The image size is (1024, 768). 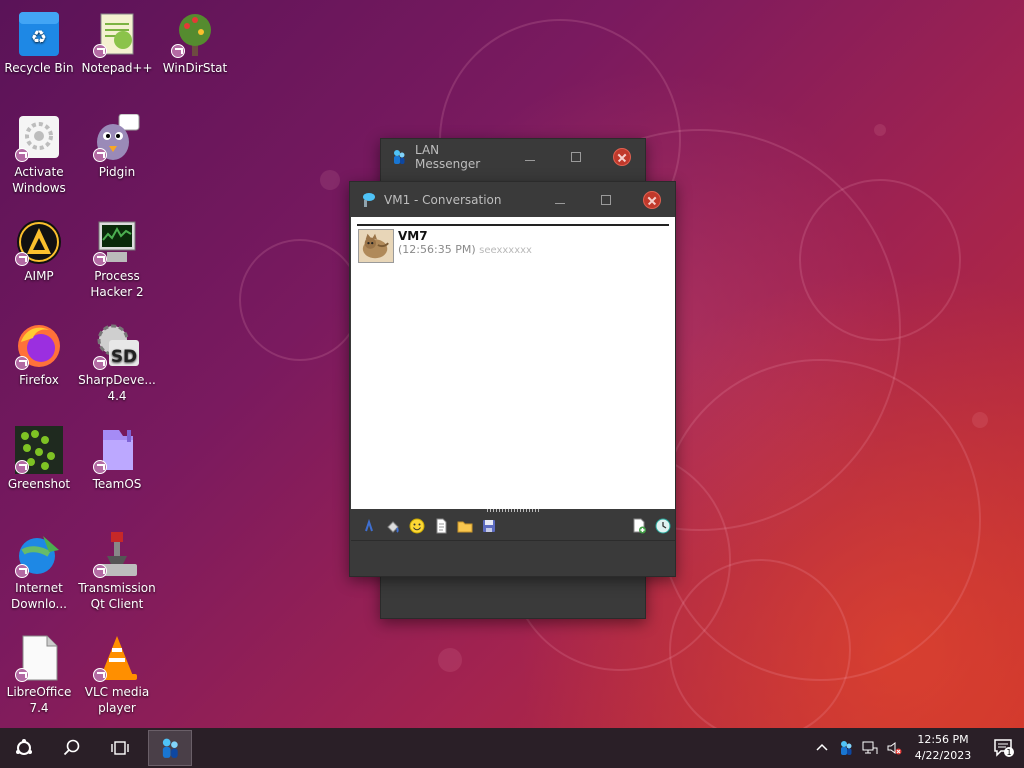 I want to click on taskbar-clock: 12:56 PM 4/22/2023, so click(x=943, y=748).